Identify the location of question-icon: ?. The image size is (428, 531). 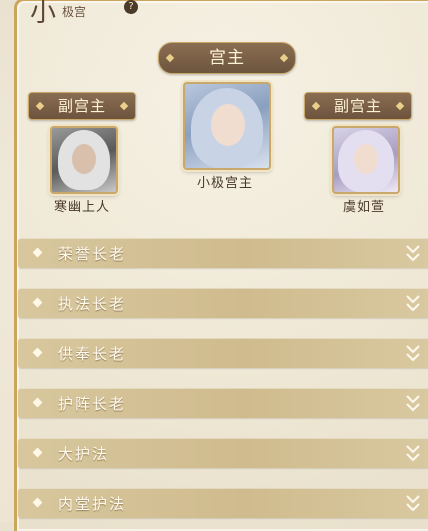
(131, 7).